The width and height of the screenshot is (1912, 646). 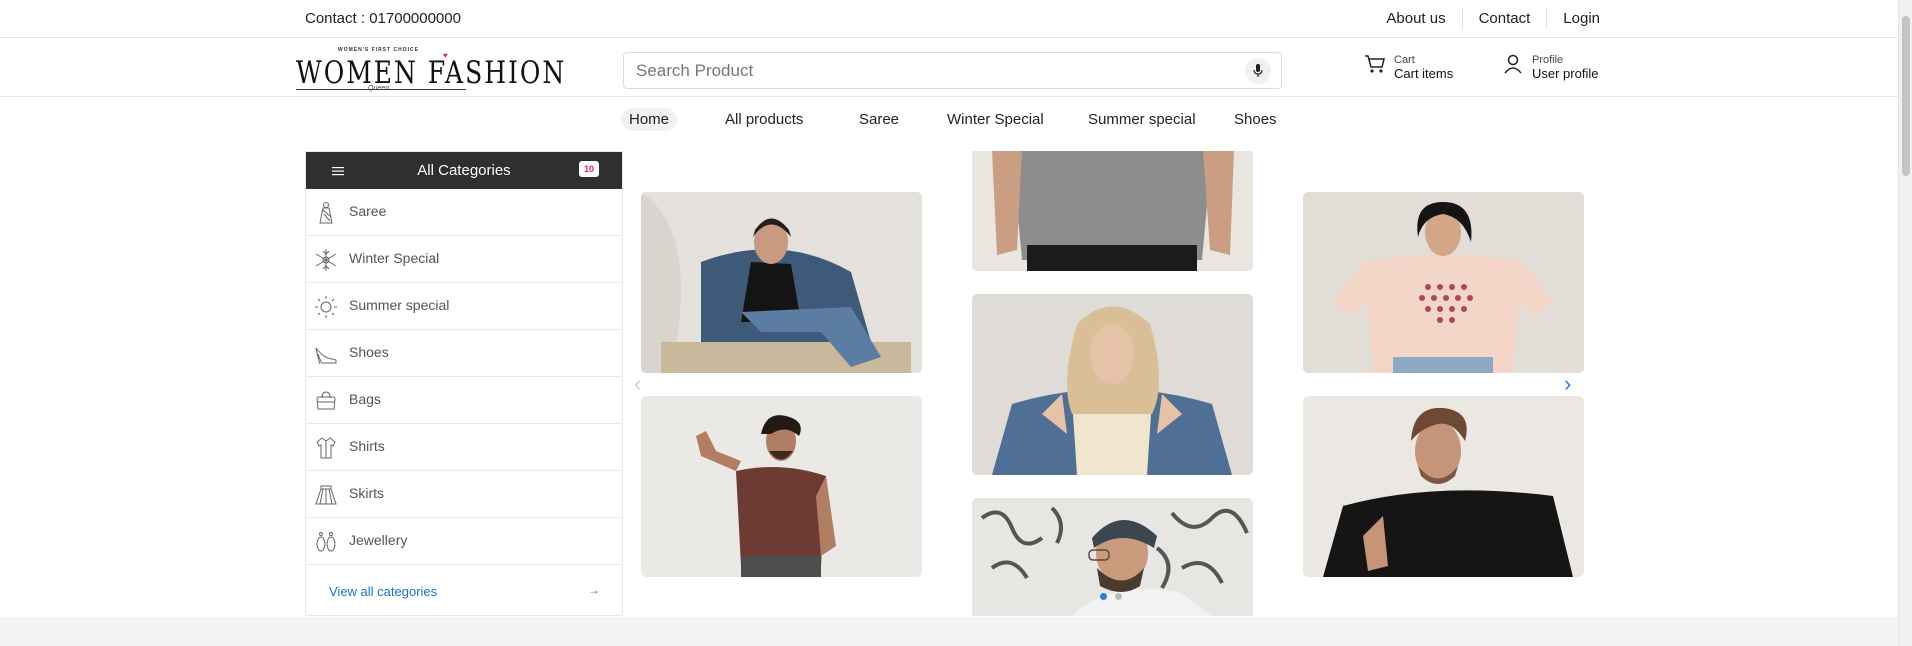 I want to click on photo-man-black-tshirt, so click(x=1443, y=486).